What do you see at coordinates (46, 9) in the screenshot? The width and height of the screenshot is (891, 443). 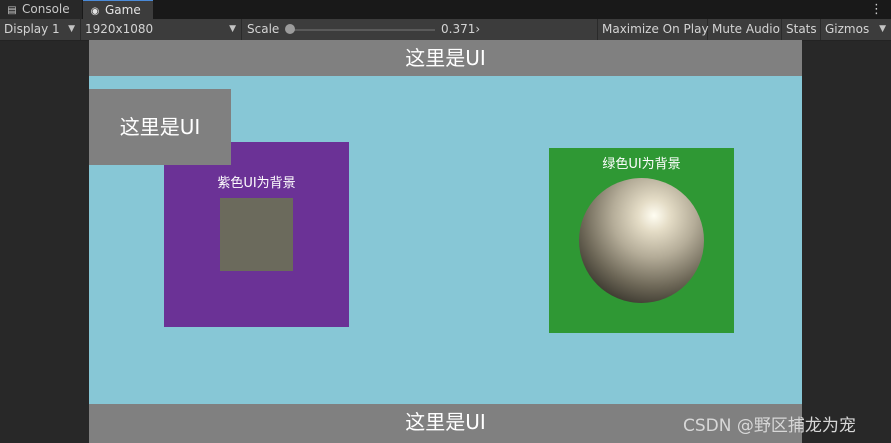 I see `tab-console-label: Console` at bounding box center [46, 9].